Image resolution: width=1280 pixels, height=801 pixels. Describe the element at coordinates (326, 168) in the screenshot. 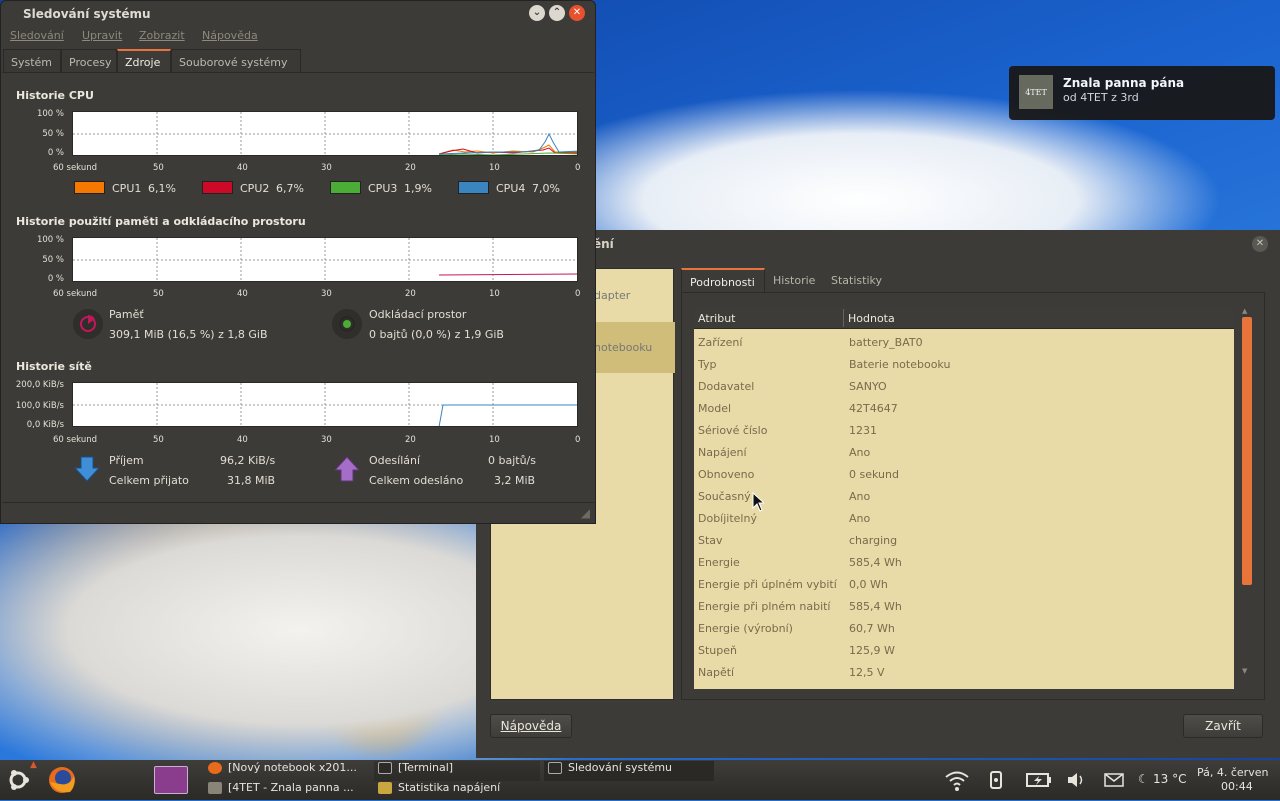

I see `x-tick: 30` at that location.